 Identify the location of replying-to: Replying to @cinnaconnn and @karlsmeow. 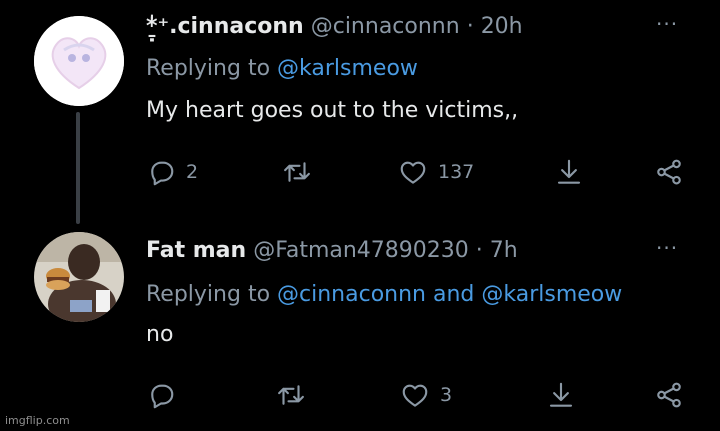
(384, 294).